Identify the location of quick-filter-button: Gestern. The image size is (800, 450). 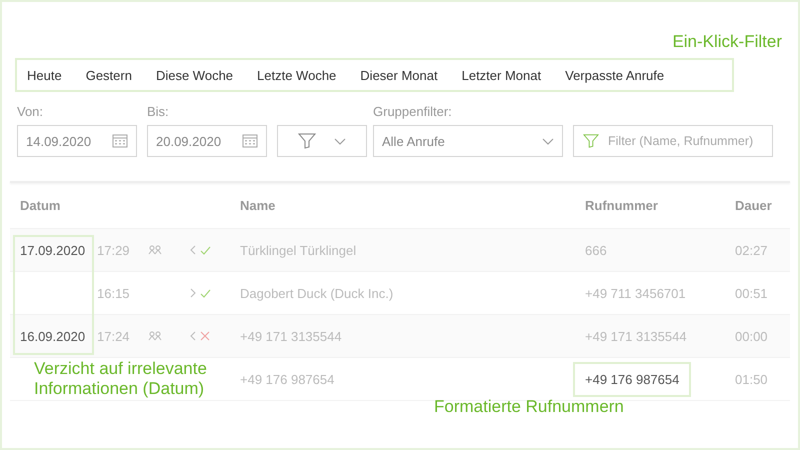
(109, 75).